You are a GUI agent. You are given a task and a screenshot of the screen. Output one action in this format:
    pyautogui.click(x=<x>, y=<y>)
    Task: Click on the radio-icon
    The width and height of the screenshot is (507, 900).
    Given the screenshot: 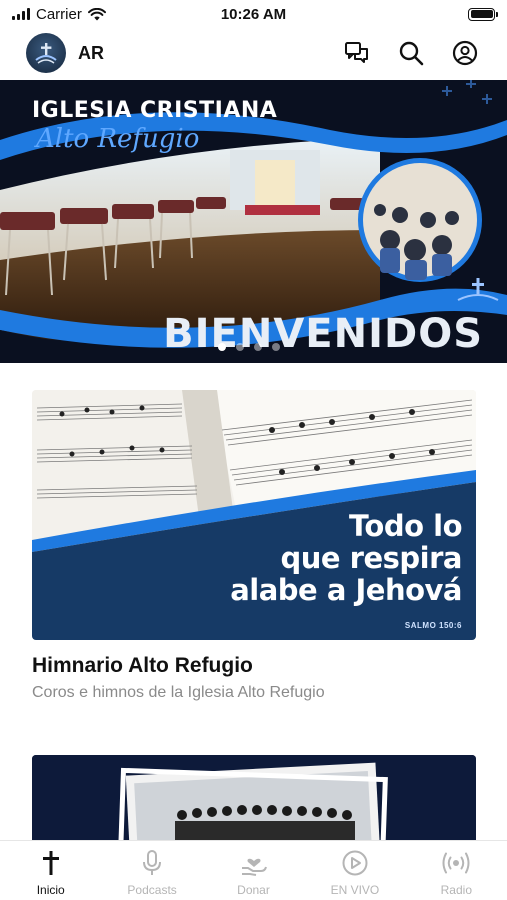 What is the action you would take?
    pyautogui.click(x=456, y=863)
    